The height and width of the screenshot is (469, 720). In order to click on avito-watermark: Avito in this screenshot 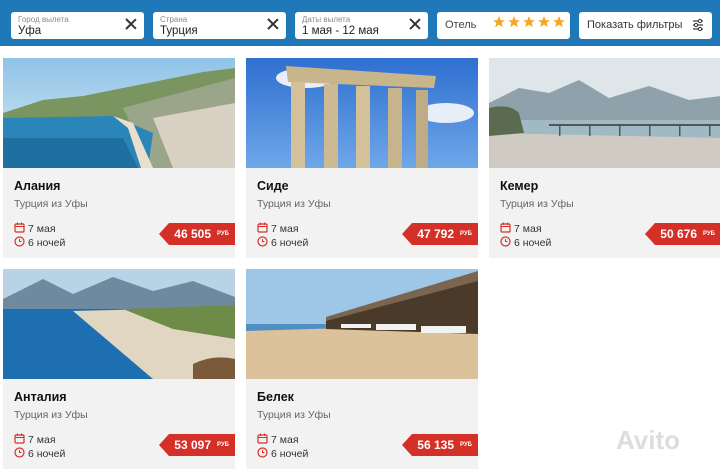, I will do `click(648, 440)`.